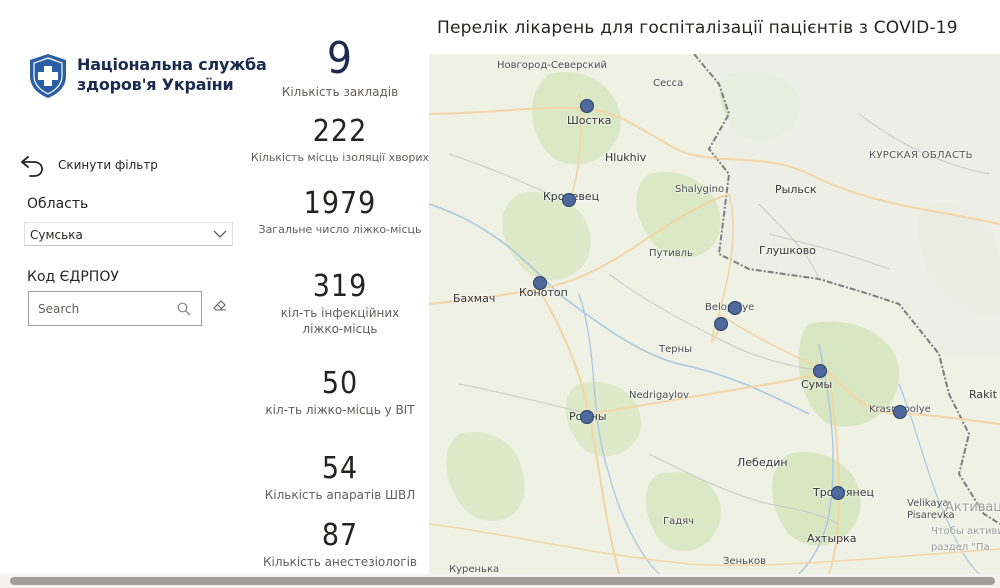 The image size is (1000, 588). What do you see at coordinates (220, 234) in the screenshot?
I see `chevron-down-icon` at bounding box center [220, 234].